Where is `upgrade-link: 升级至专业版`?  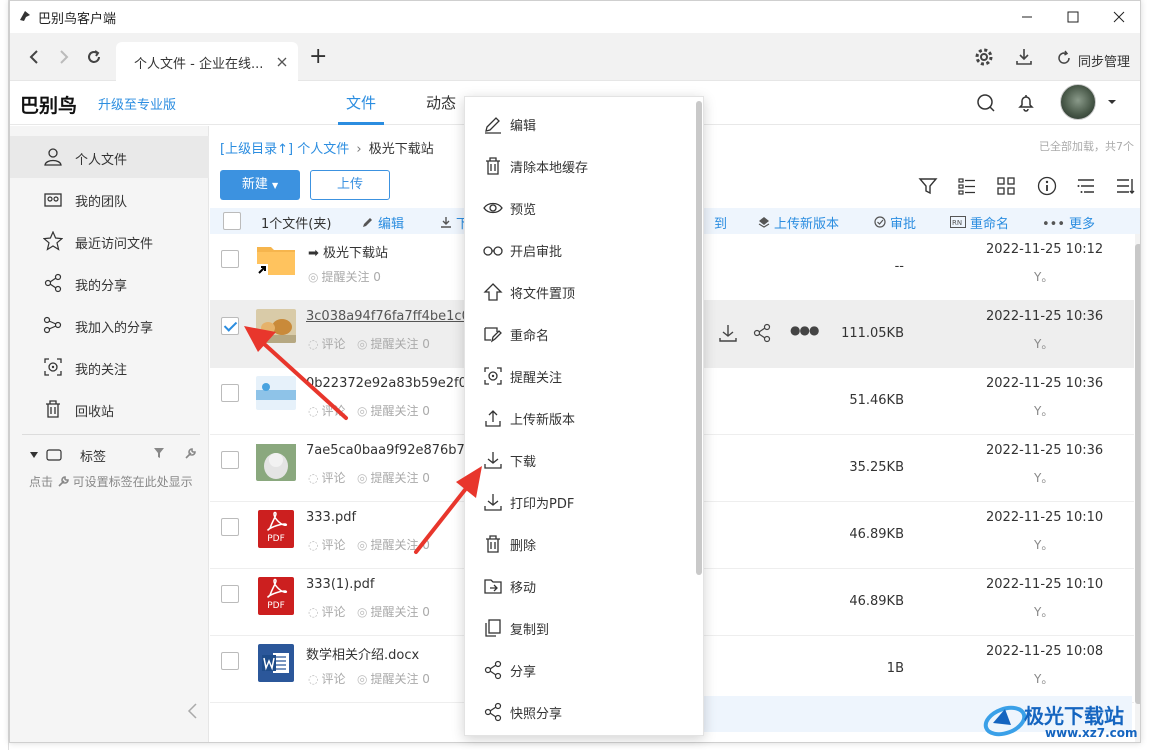 upgrade-link: 升级至专业版 is located at coordinates (137, 103).